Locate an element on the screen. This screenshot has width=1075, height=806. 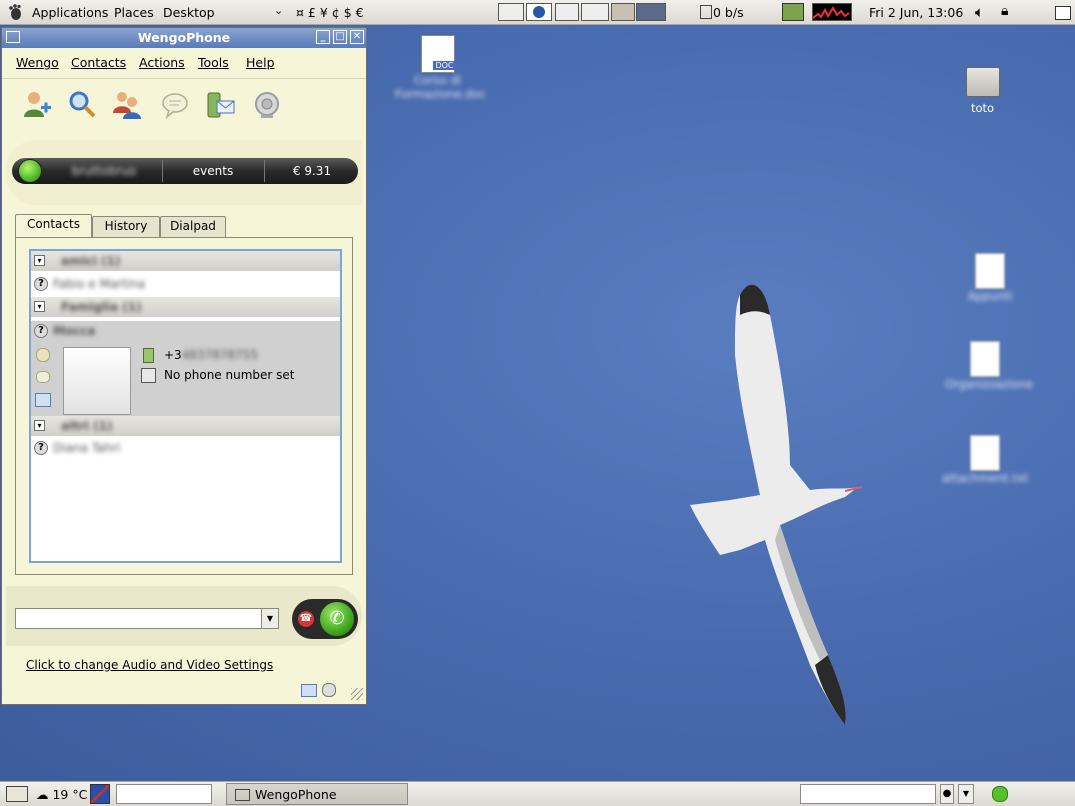
gnome-foot-icon is located at coordinates (15, 12).